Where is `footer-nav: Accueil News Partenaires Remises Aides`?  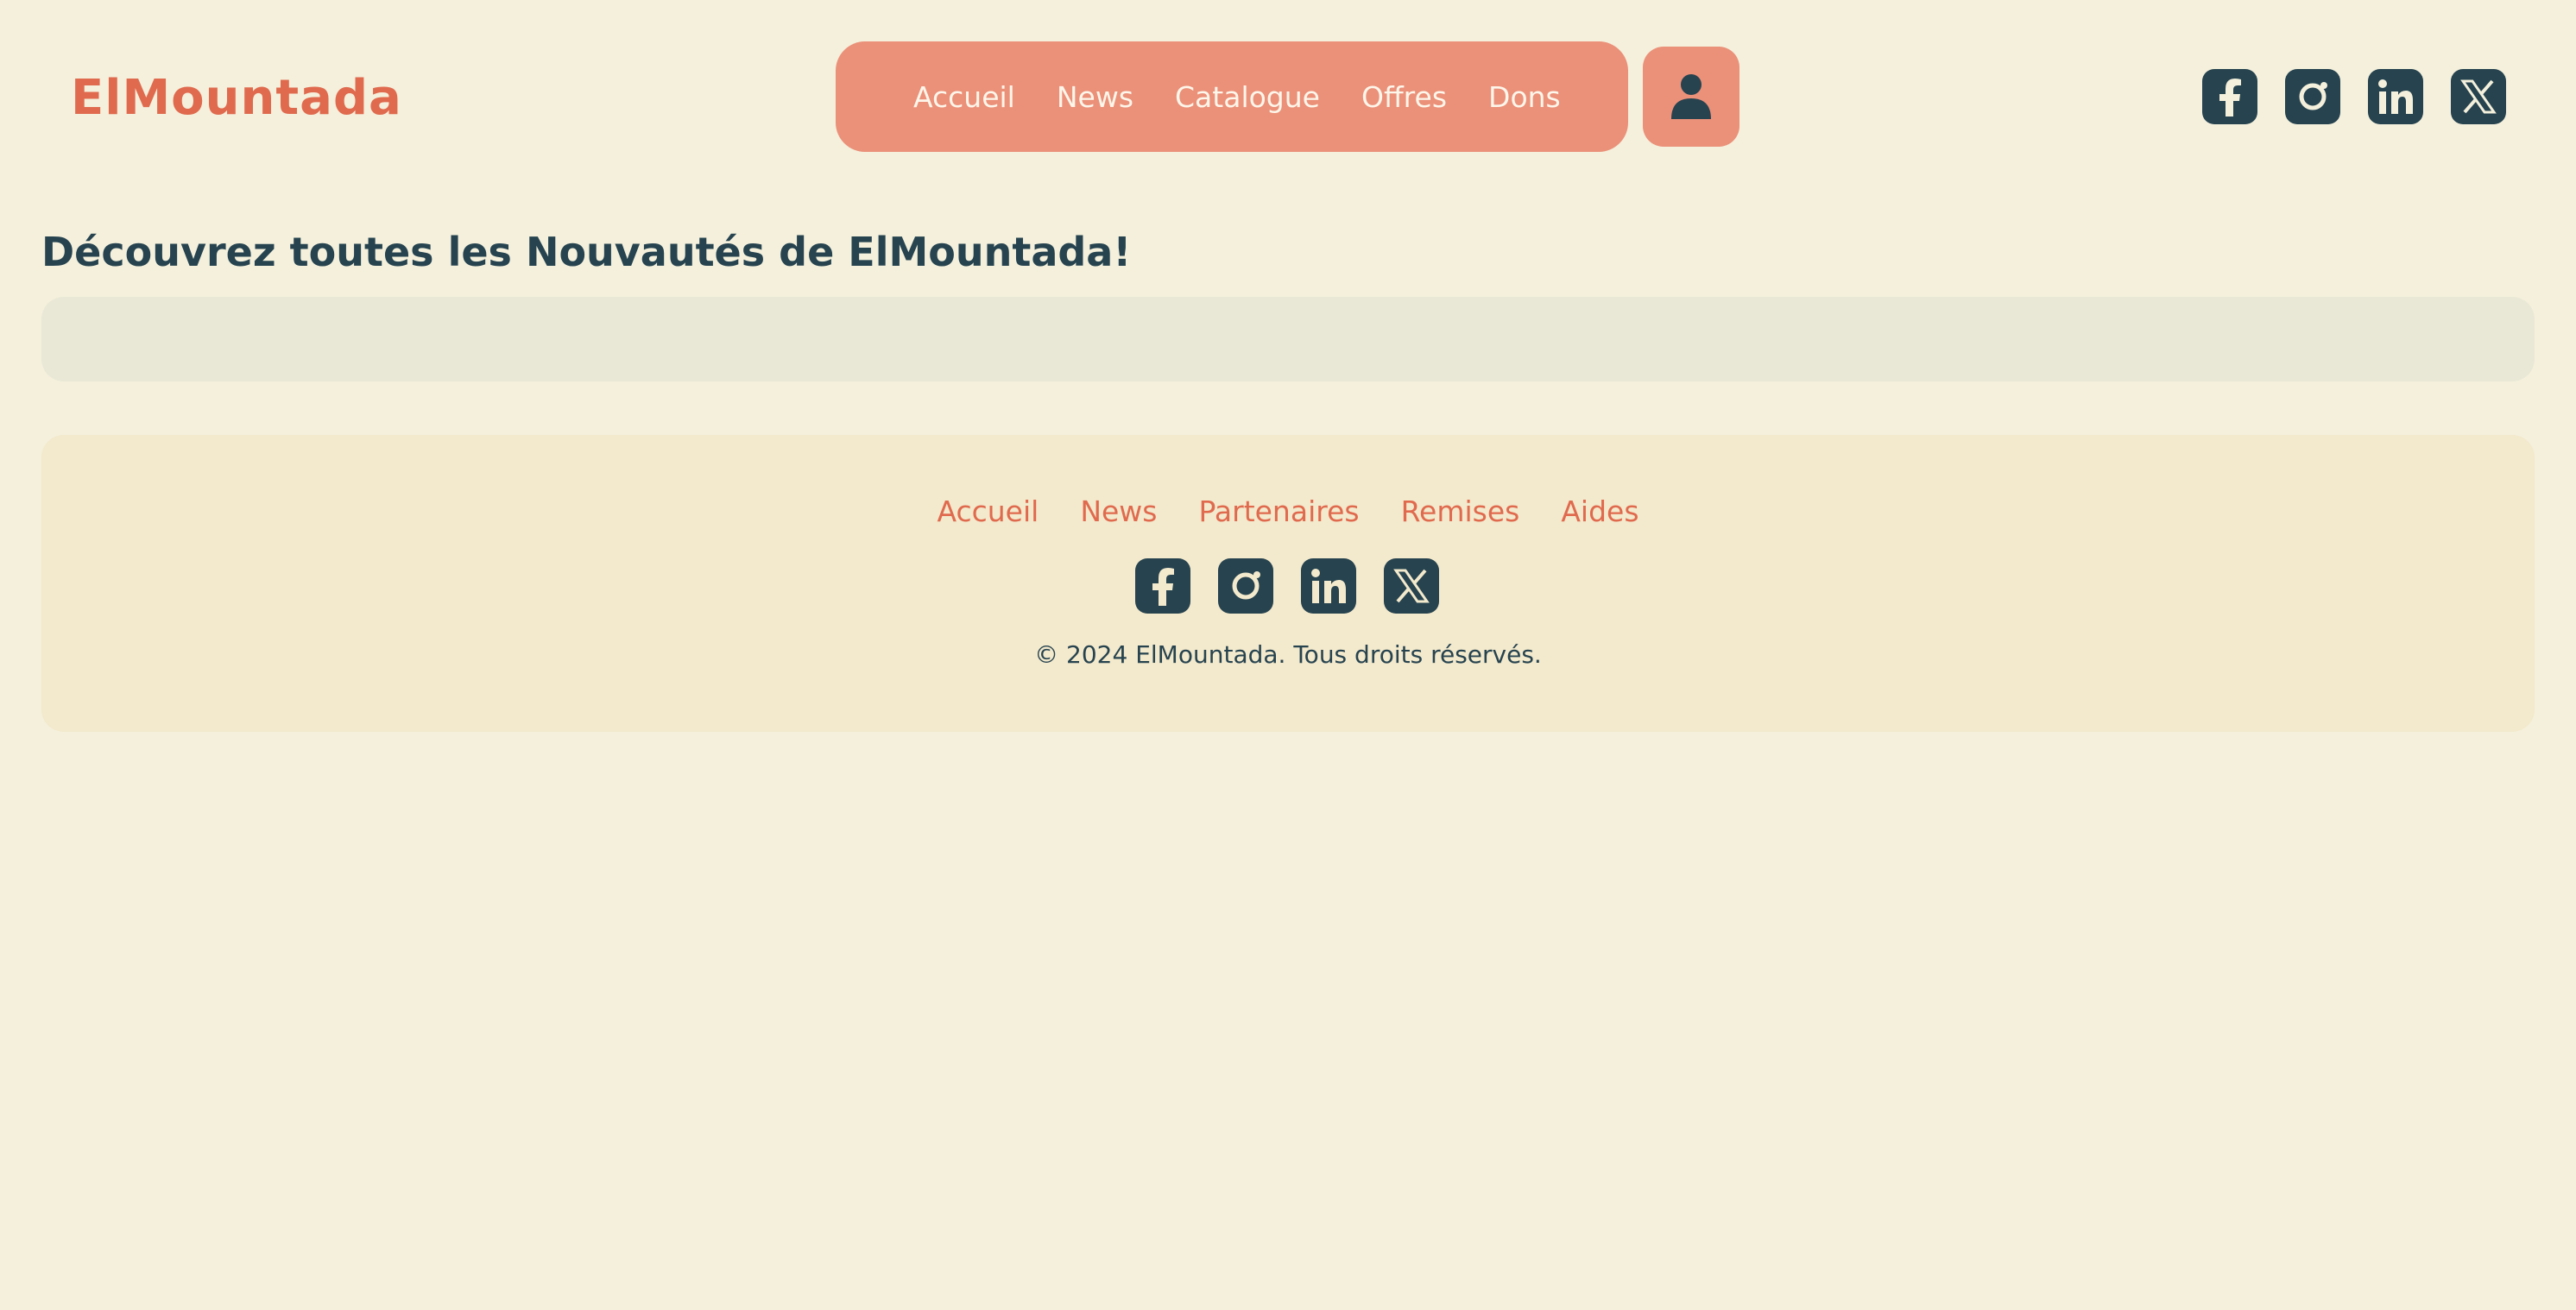 footer-nav: Accueil News Partenaires Remises Aides is located at coordinates (1288, 511).